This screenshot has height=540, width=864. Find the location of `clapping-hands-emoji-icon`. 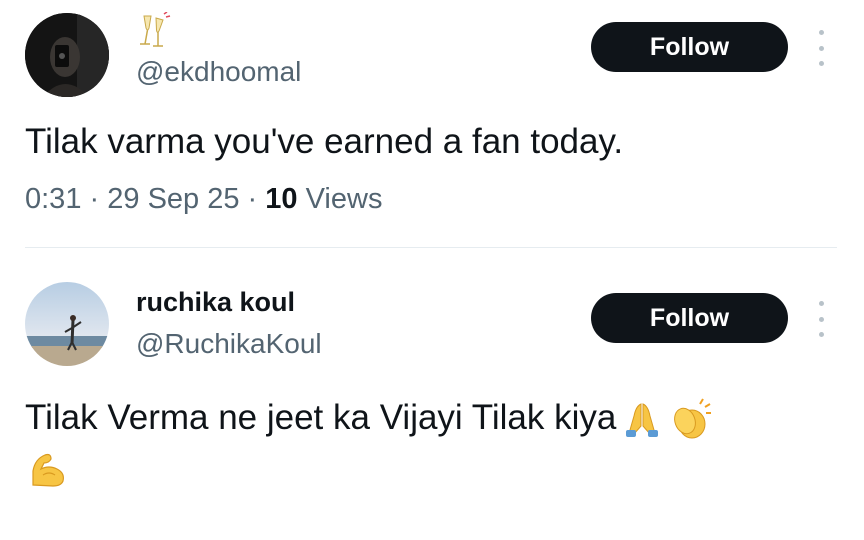

clapping-hands-emoji-icon is located at coordinates (693, 418).